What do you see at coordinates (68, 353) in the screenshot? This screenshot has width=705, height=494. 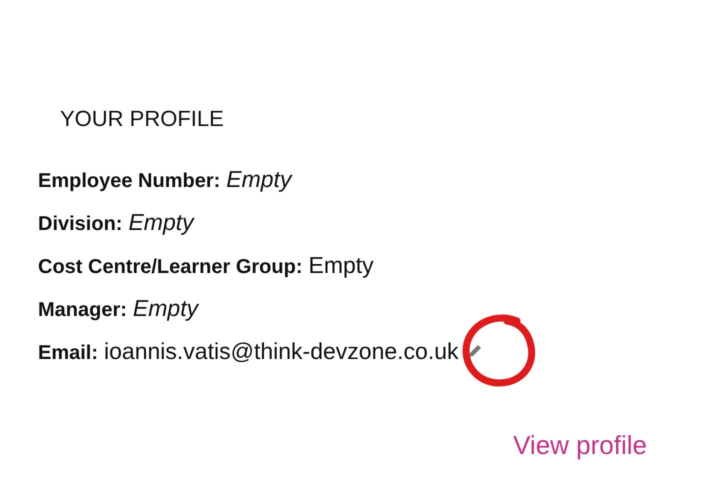 I see `field-label: Email:` at bounding box center [68, 353].